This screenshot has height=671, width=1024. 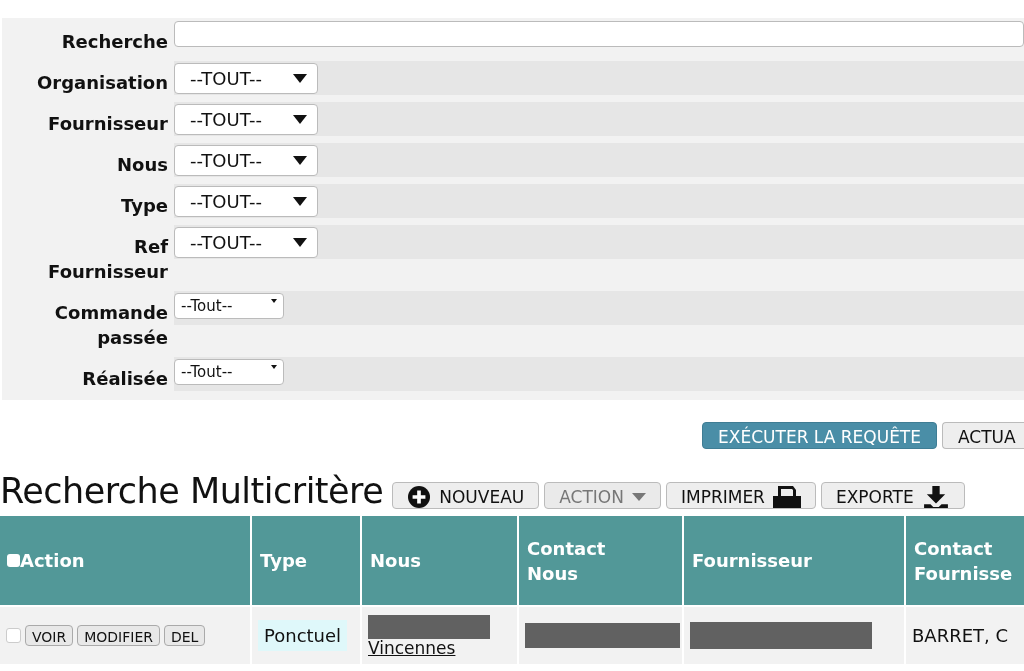 What do you see at coordinates (599, 34) in the screenshot?
I see `search-field` at bounding box center [599, 34].